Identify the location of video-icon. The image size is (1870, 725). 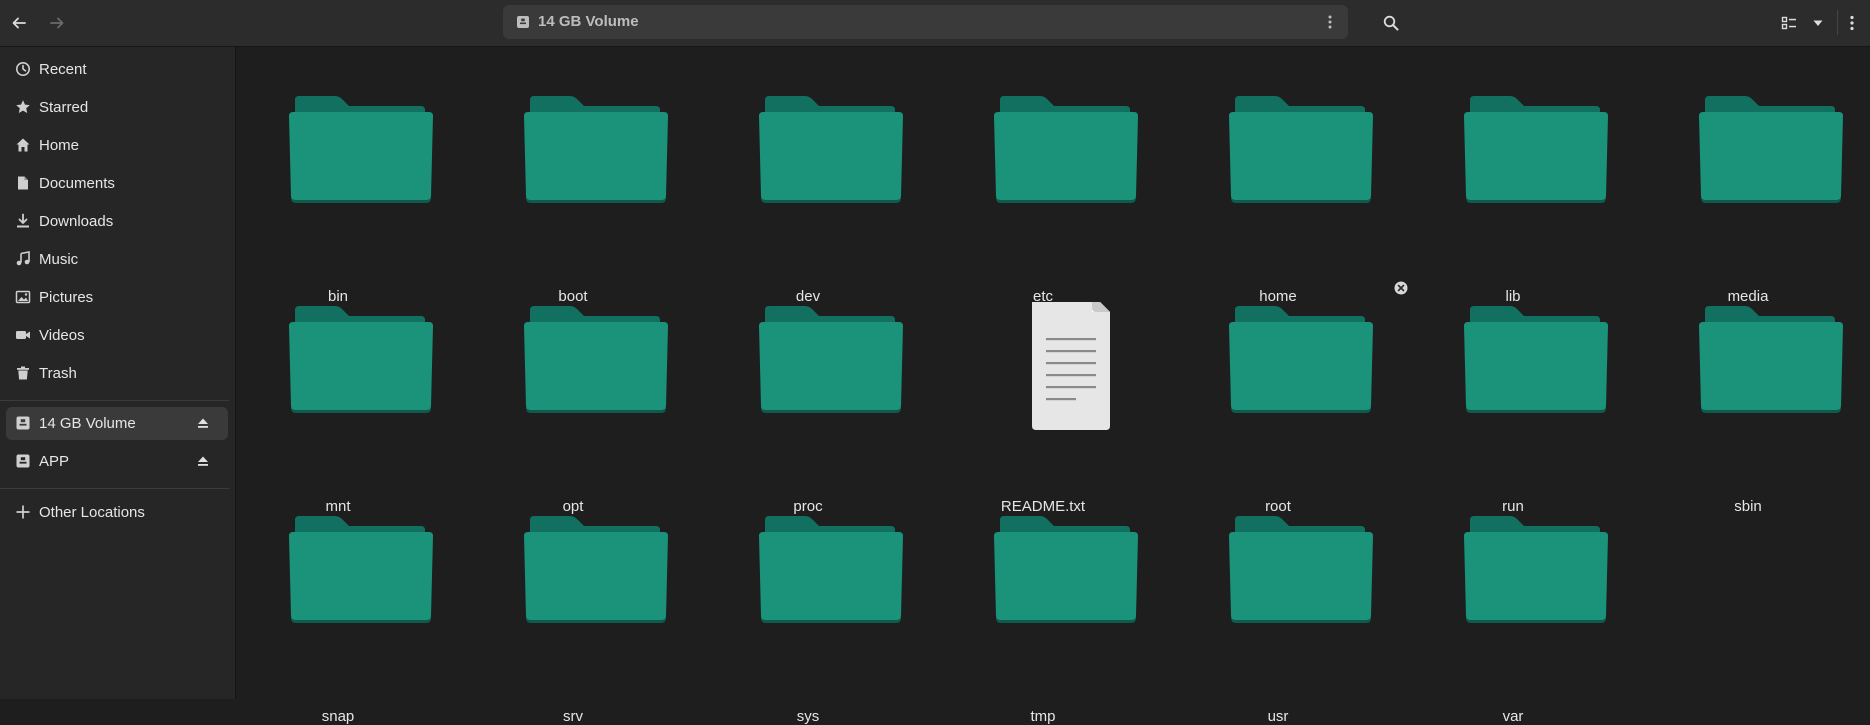
(23, 335).